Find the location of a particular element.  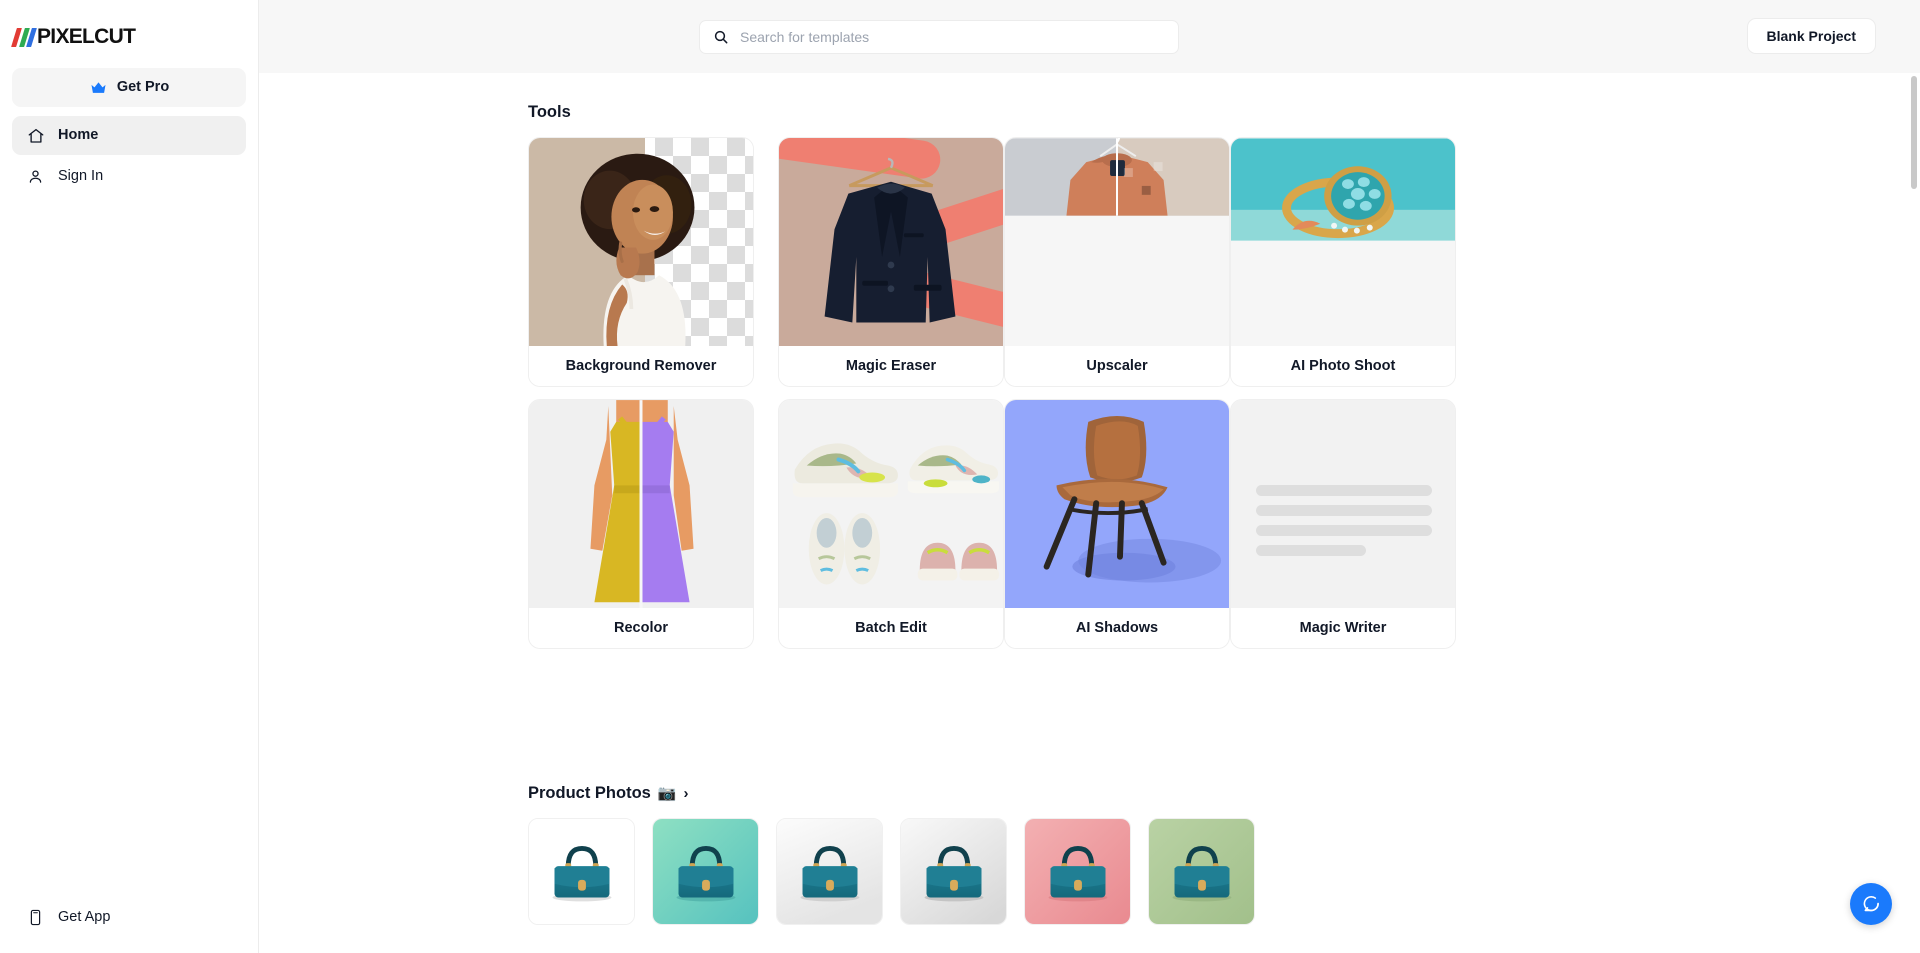

tools-section-header: Tools is located at coordinates (549, 112).